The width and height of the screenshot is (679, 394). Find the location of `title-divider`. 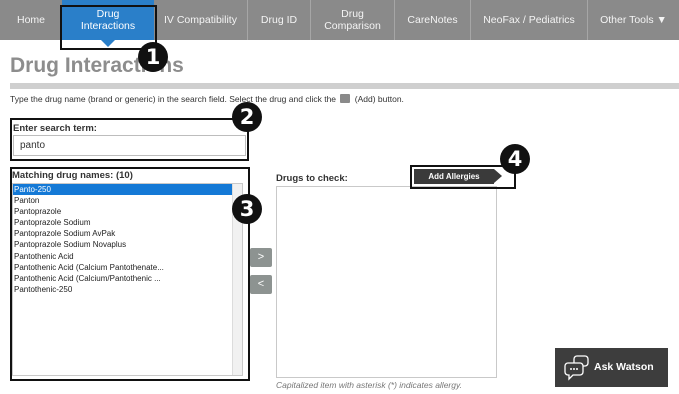

title-divider is located at coordinates (344, 86).